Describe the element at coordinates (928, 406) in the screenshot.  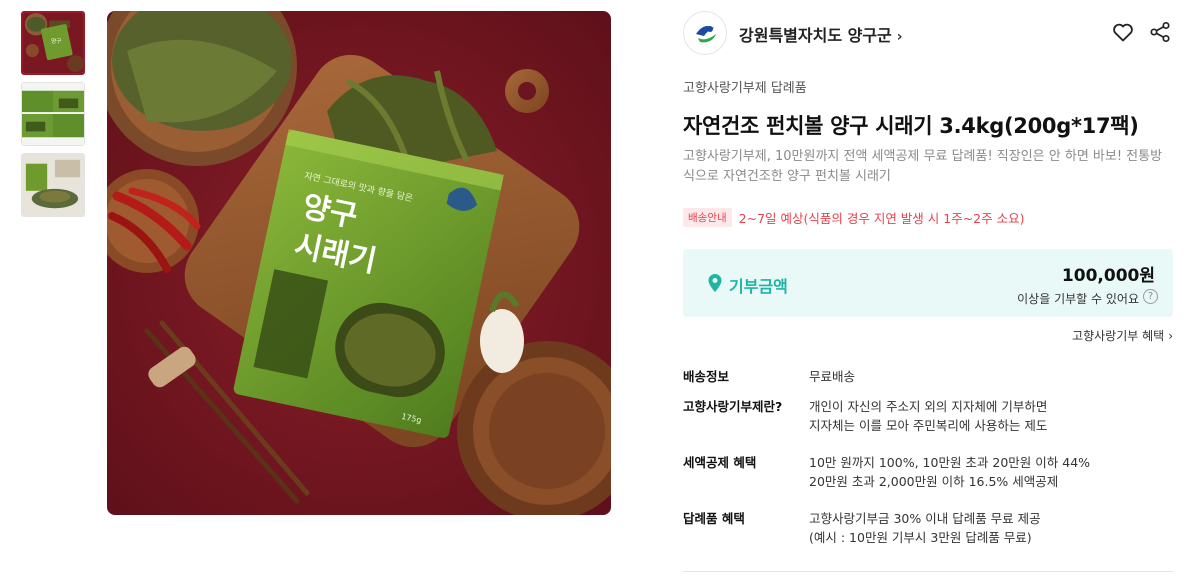
I see `spec-value: 개인이 자신의 주소지 외의 지자체에 기부하면` at that location.